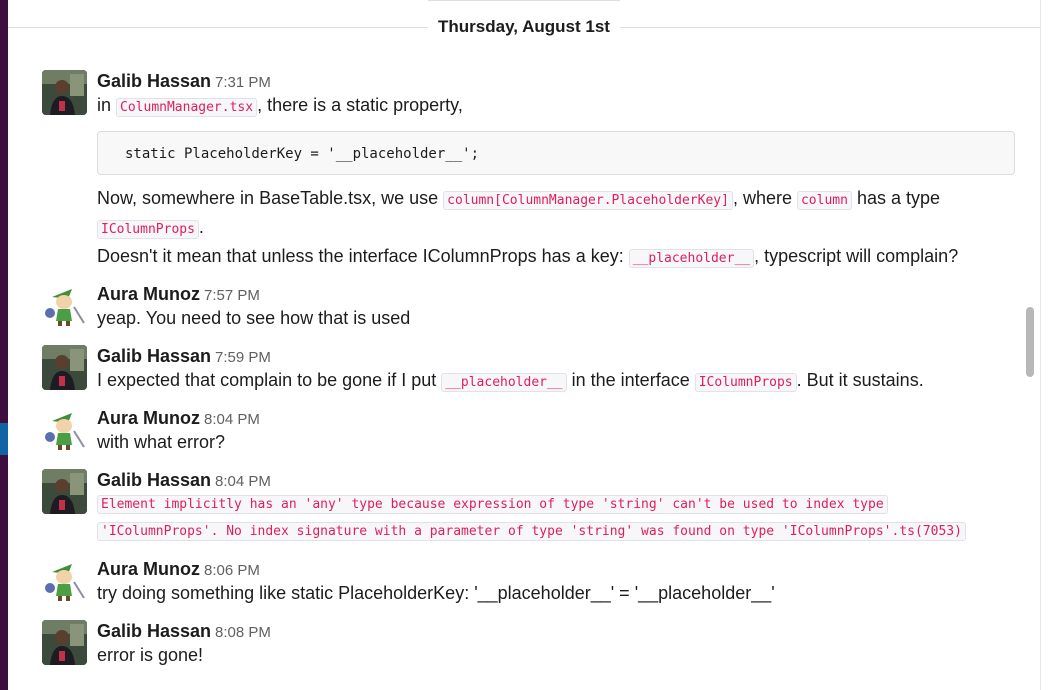 The image size is (1053, 690). Describe the element at coordinates (232, 295) in the screenshot. I see `timestamp: 7:57 PM` at that location.